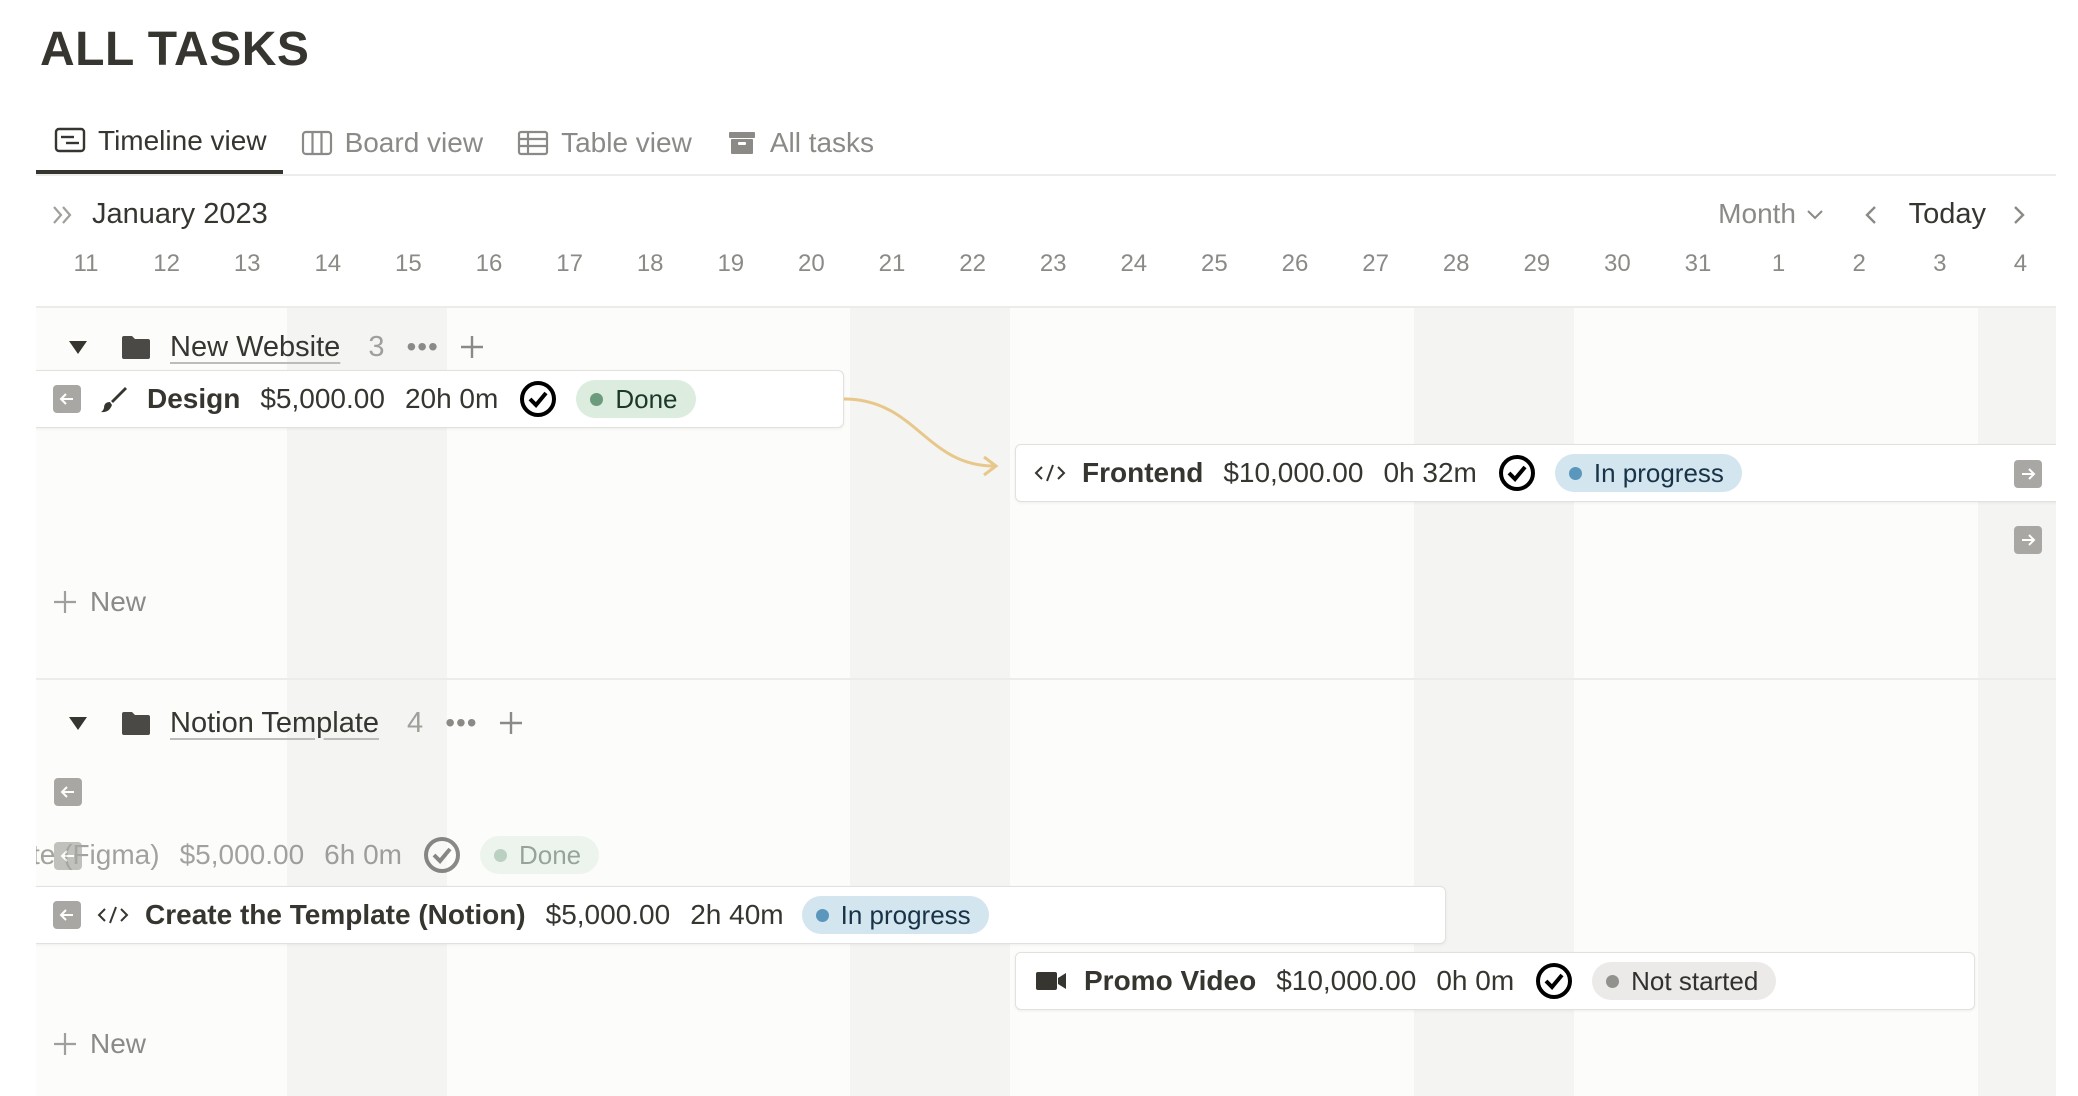  Describe the element at coordinates (166, 263) in the screenshot. I see `day-label: 12` at that location.